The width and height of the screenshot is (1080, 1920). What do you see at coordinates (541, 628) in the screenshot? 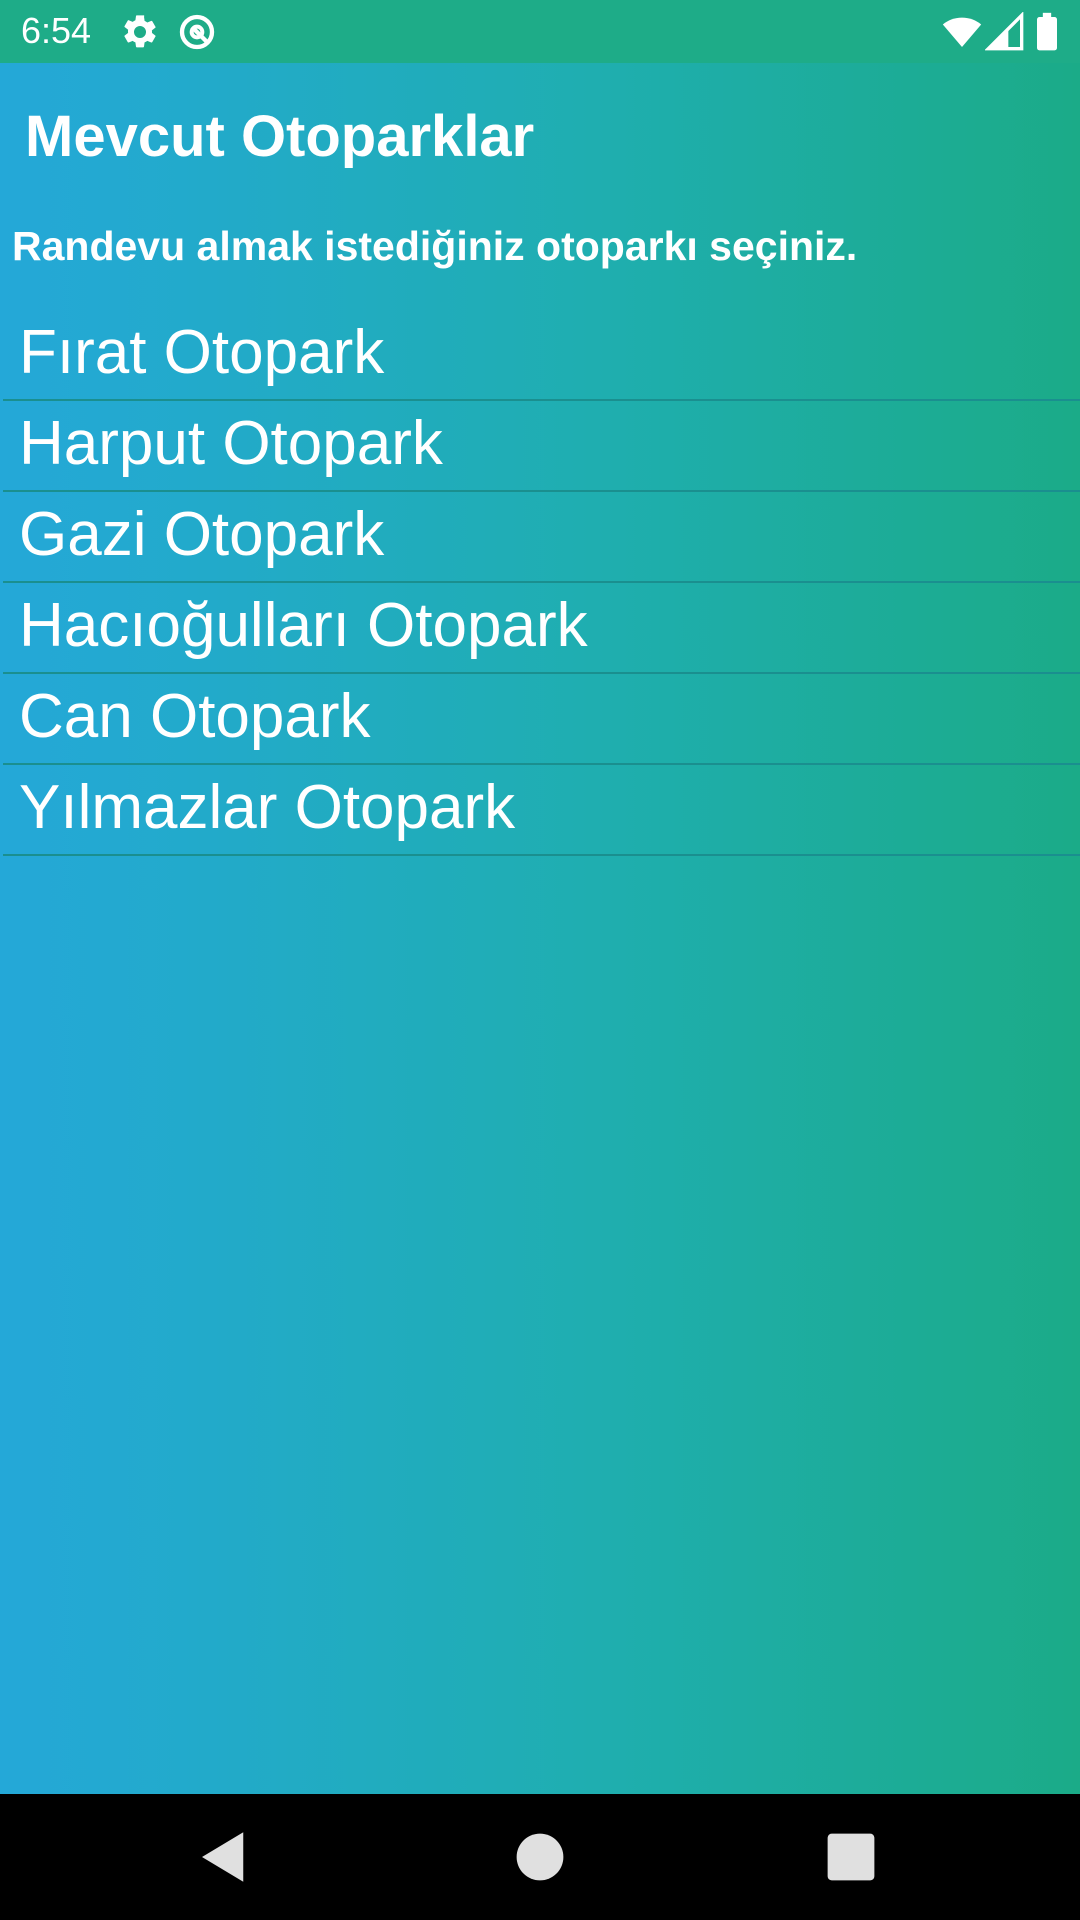
I see `parking-lot-item: Hacıoğulları Otopark` at bounding box center [541, 628].